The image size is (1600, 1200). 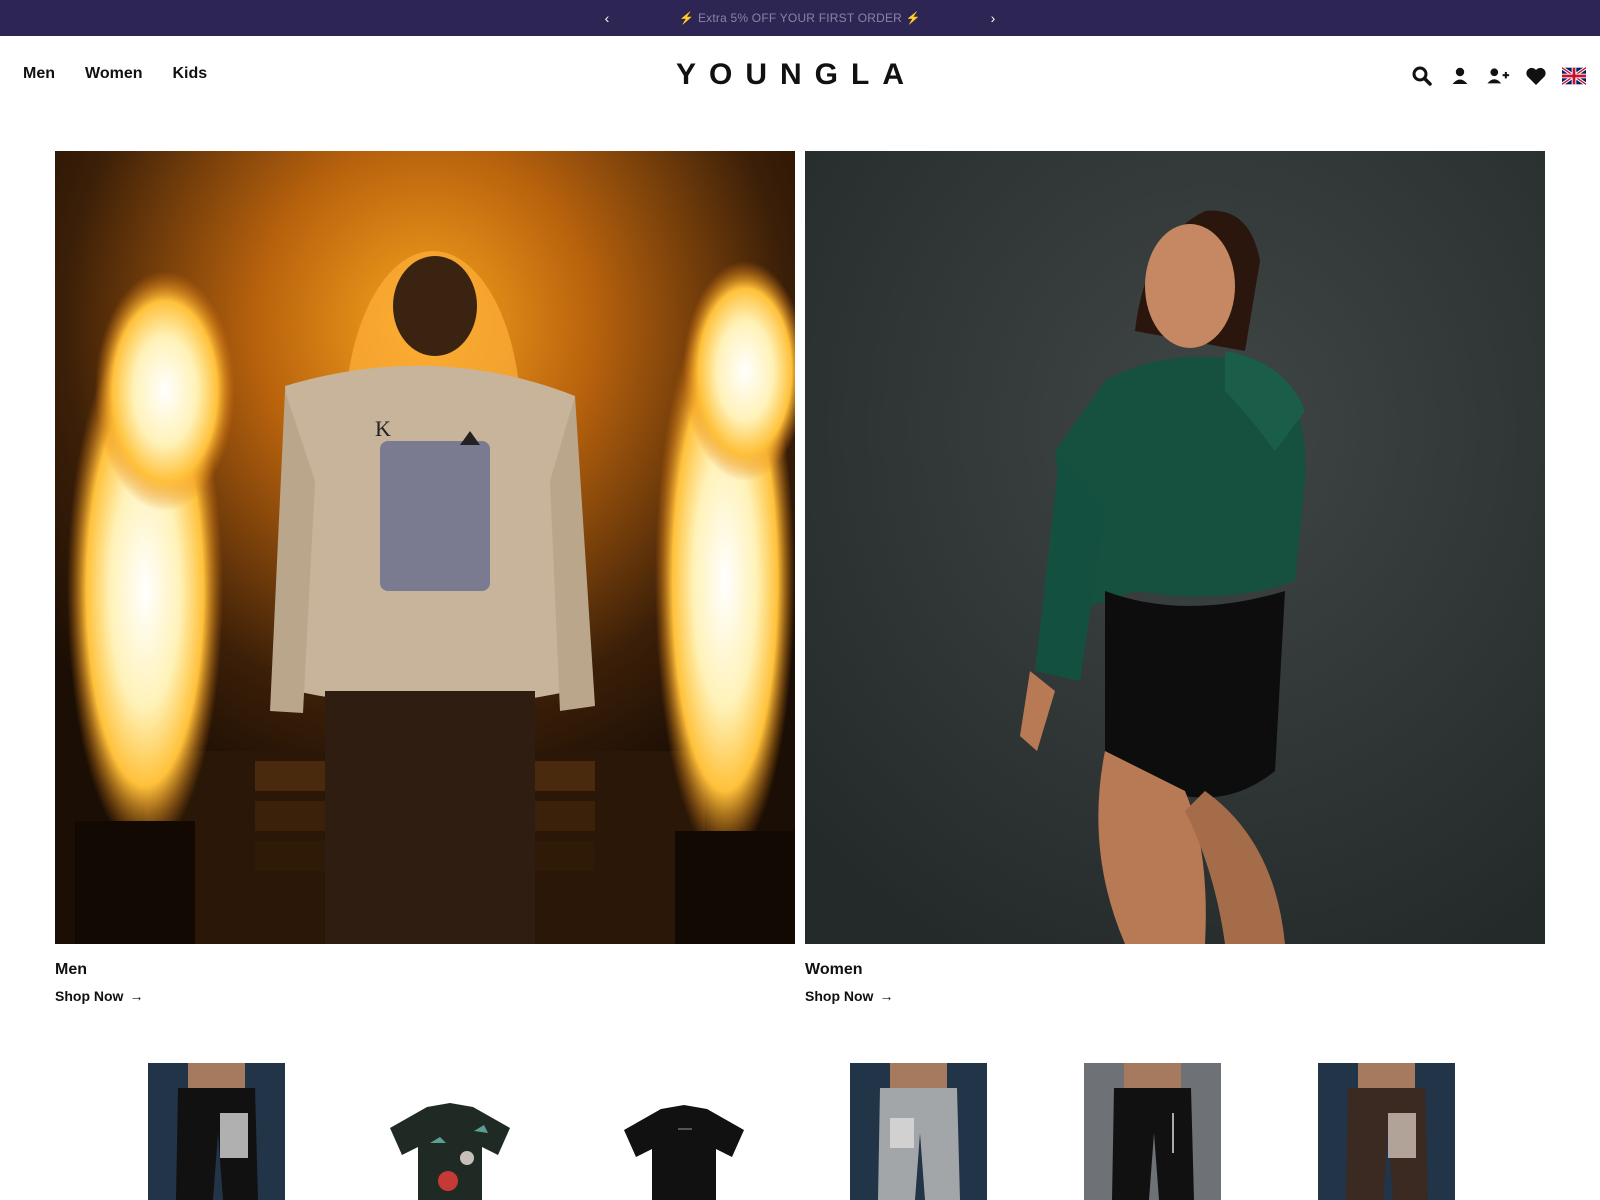 I want to click on product-image-black-tee-plain, so click(x=684, y=1131).